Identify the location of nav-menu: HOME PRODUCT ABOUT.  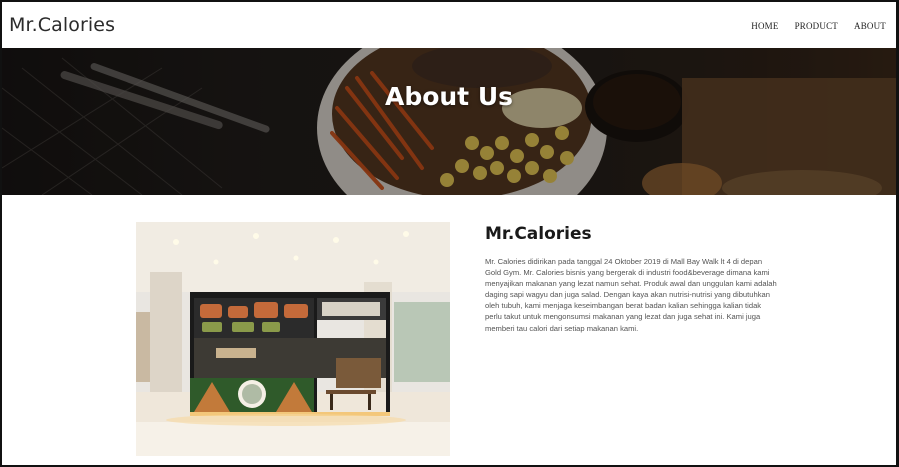
(818, 26).